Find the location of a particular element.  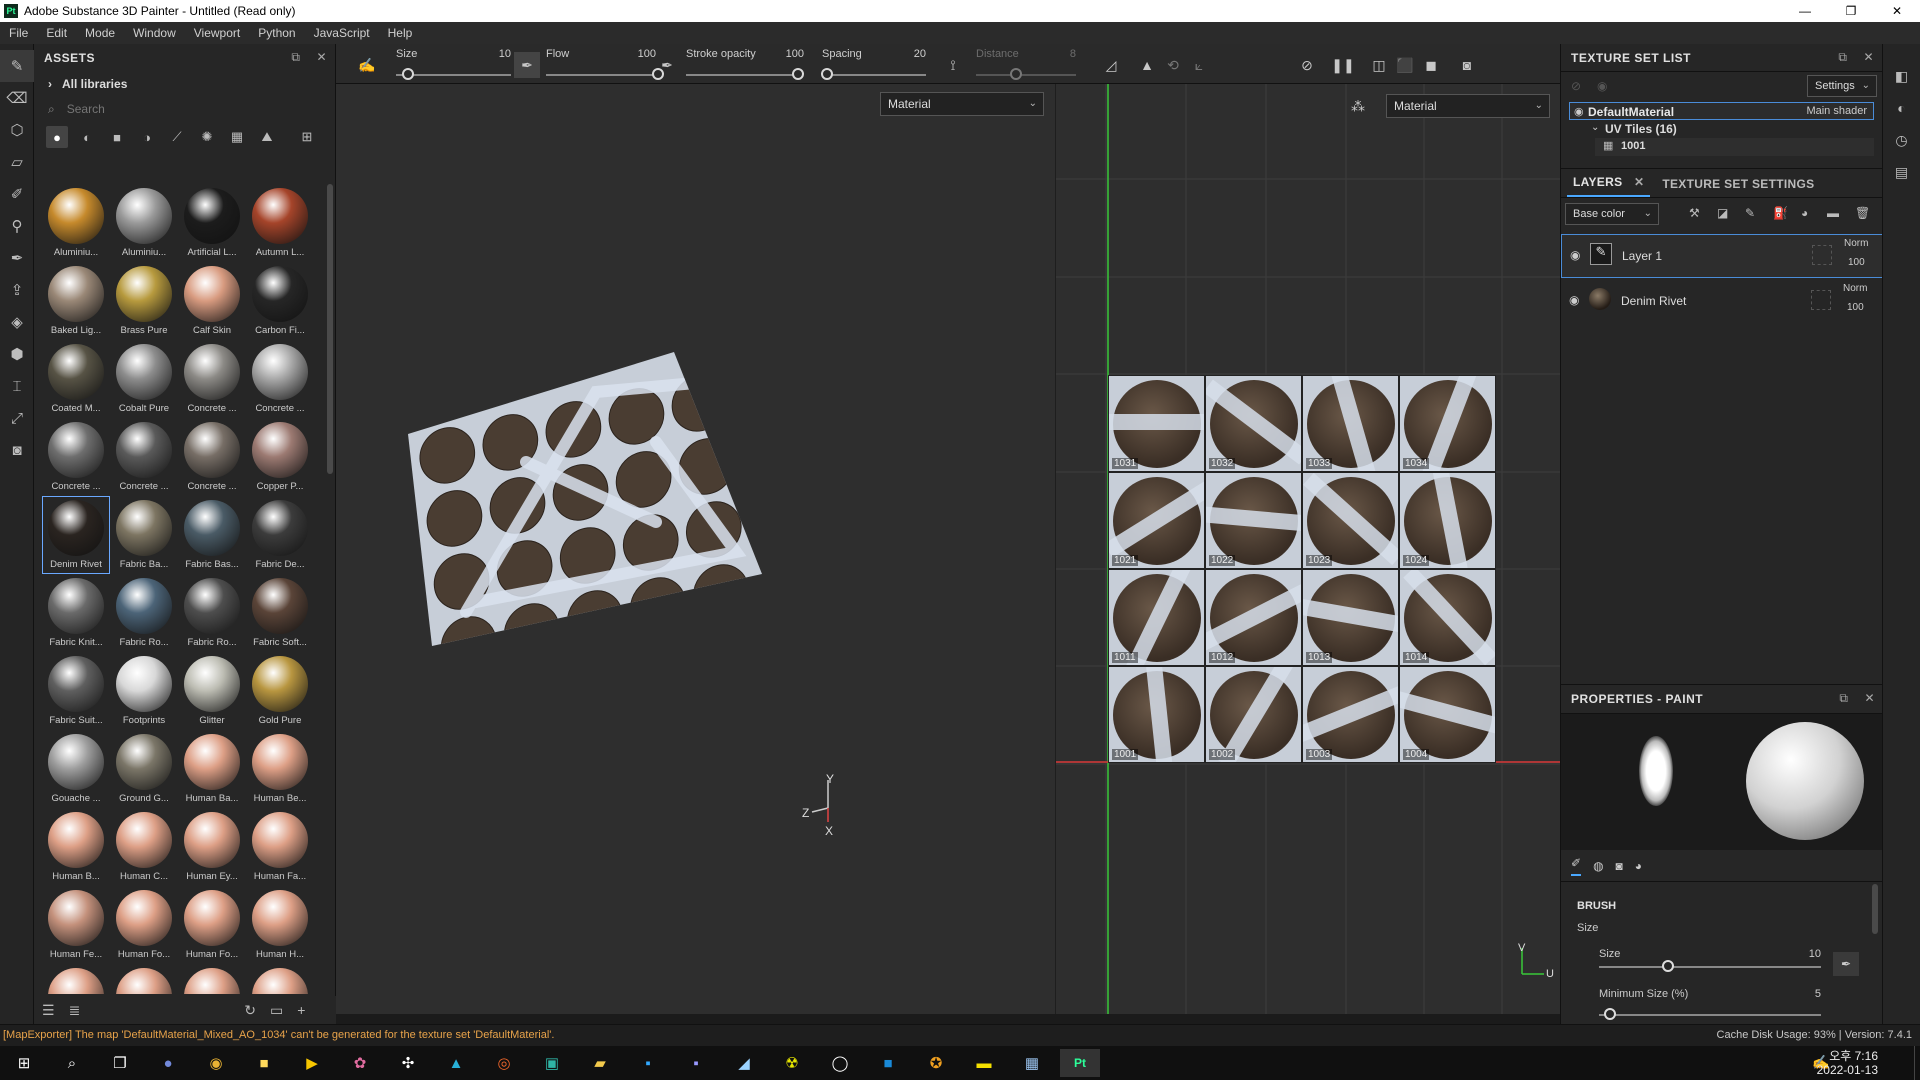

material-thumbnail: Gold Pure is located at coordinates (280, 691).